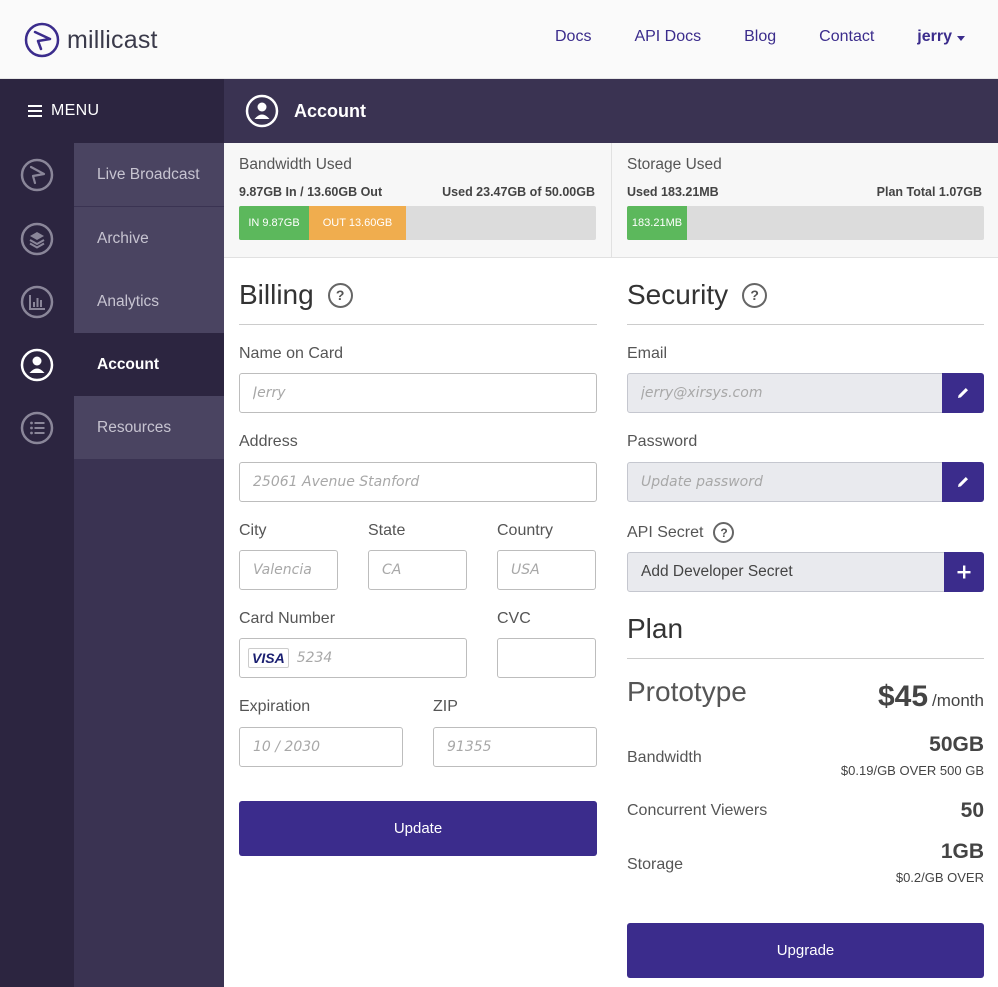  Describe the element at coordinates (678, 294) in the screenshot. I see `security-title: Security` at that location.